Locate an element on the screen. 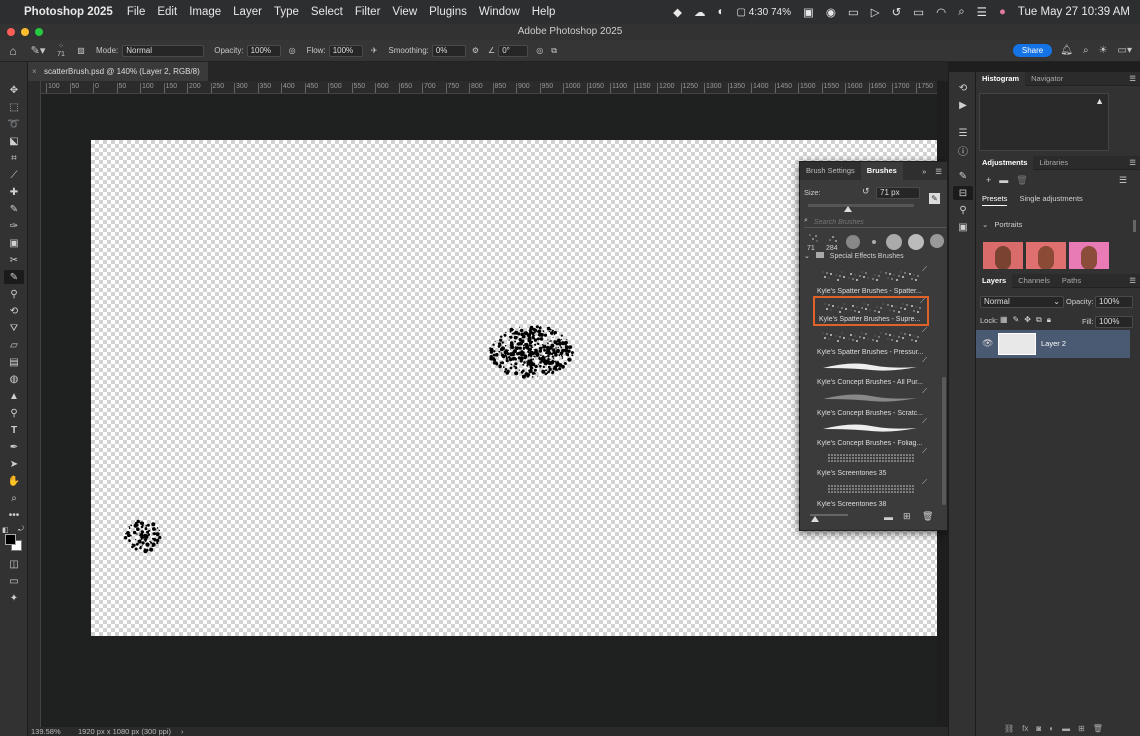  brush-tool-icon: ✎ is located at coordinates (14, 277).